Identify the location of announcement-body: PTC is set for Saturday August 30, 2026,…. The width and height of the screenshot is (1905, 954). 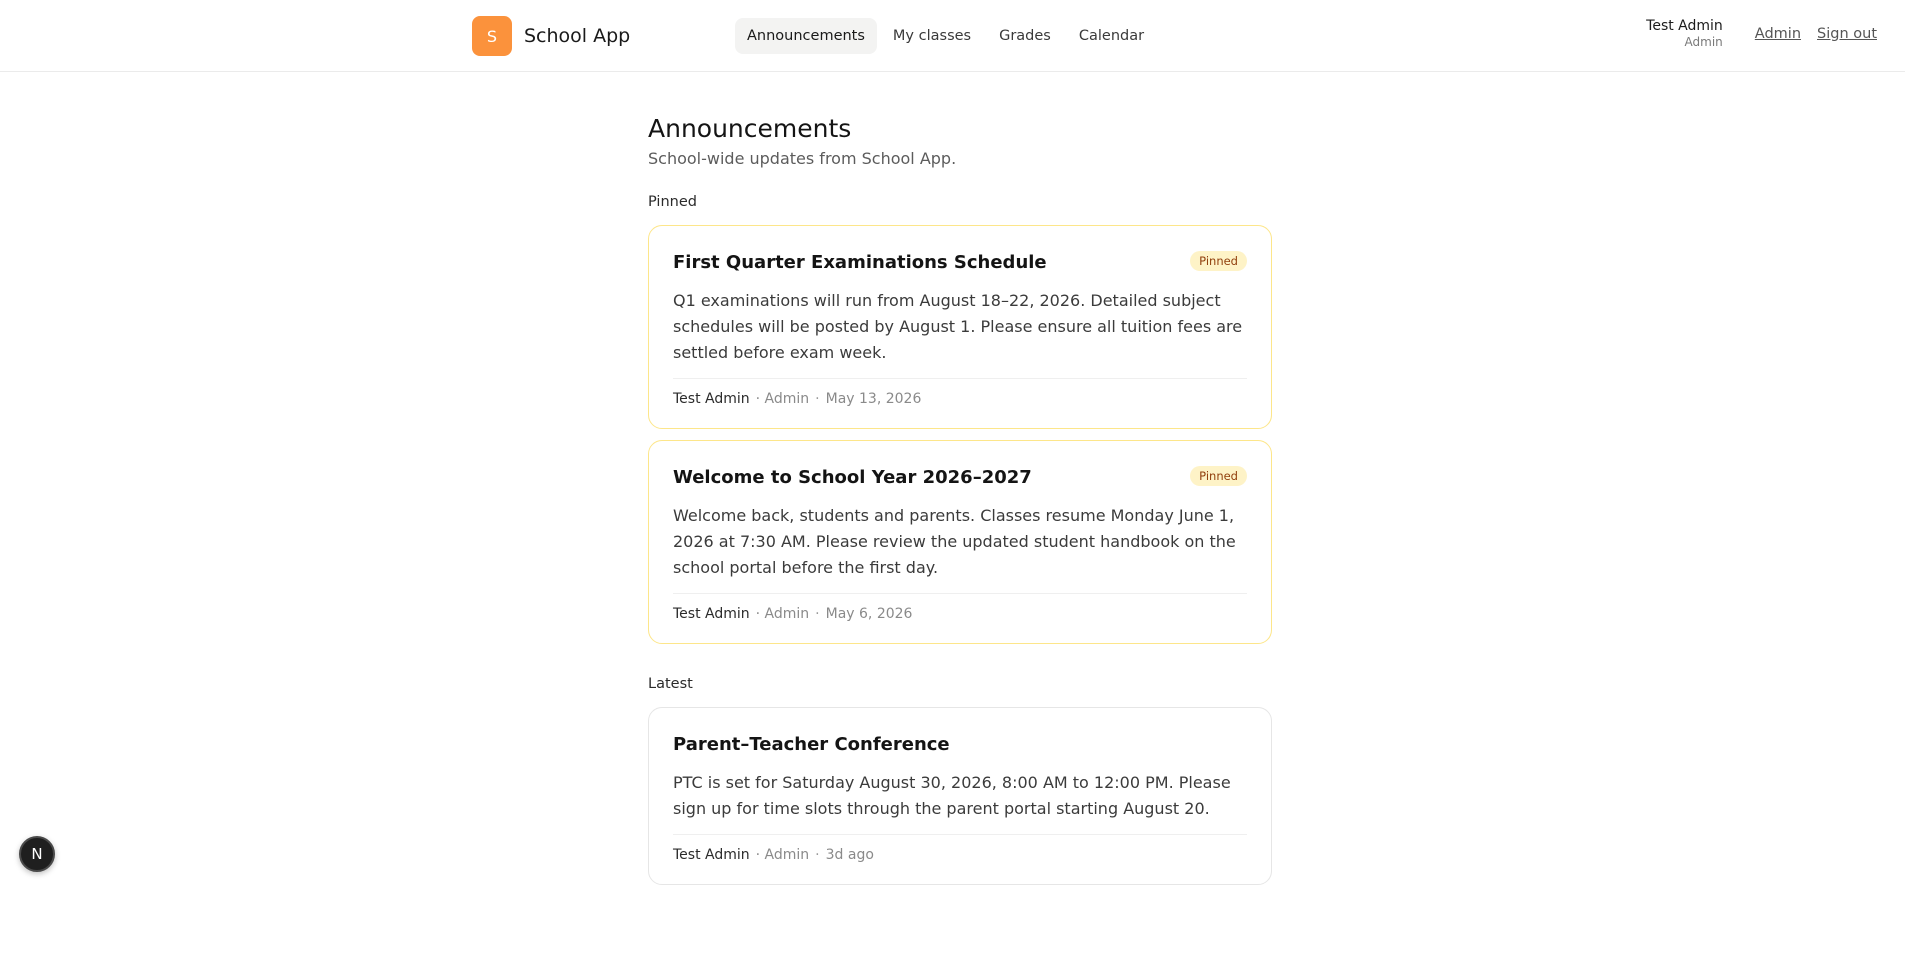
(952, 795).